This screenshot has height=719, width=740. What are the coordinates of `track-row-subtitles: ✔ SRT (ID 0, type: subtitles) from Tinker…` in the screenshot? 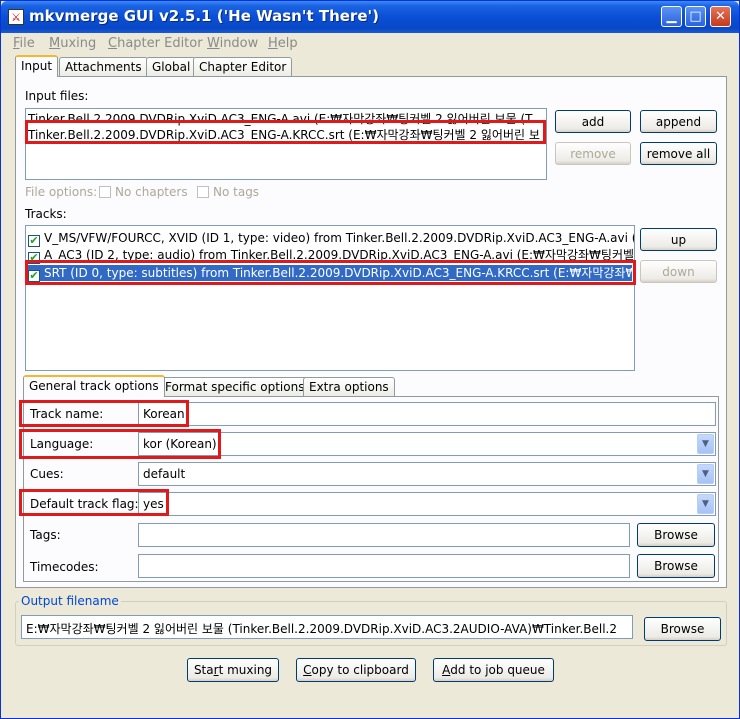 It's located at (331, 273).